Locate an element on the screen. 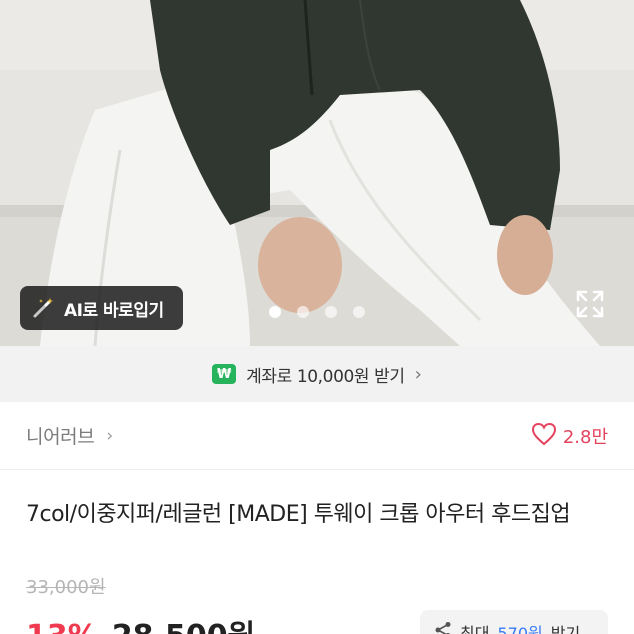 The image size is (634, 634). ai-try-on-label: AI로 바로입기 is located at coordinates (114, 310).